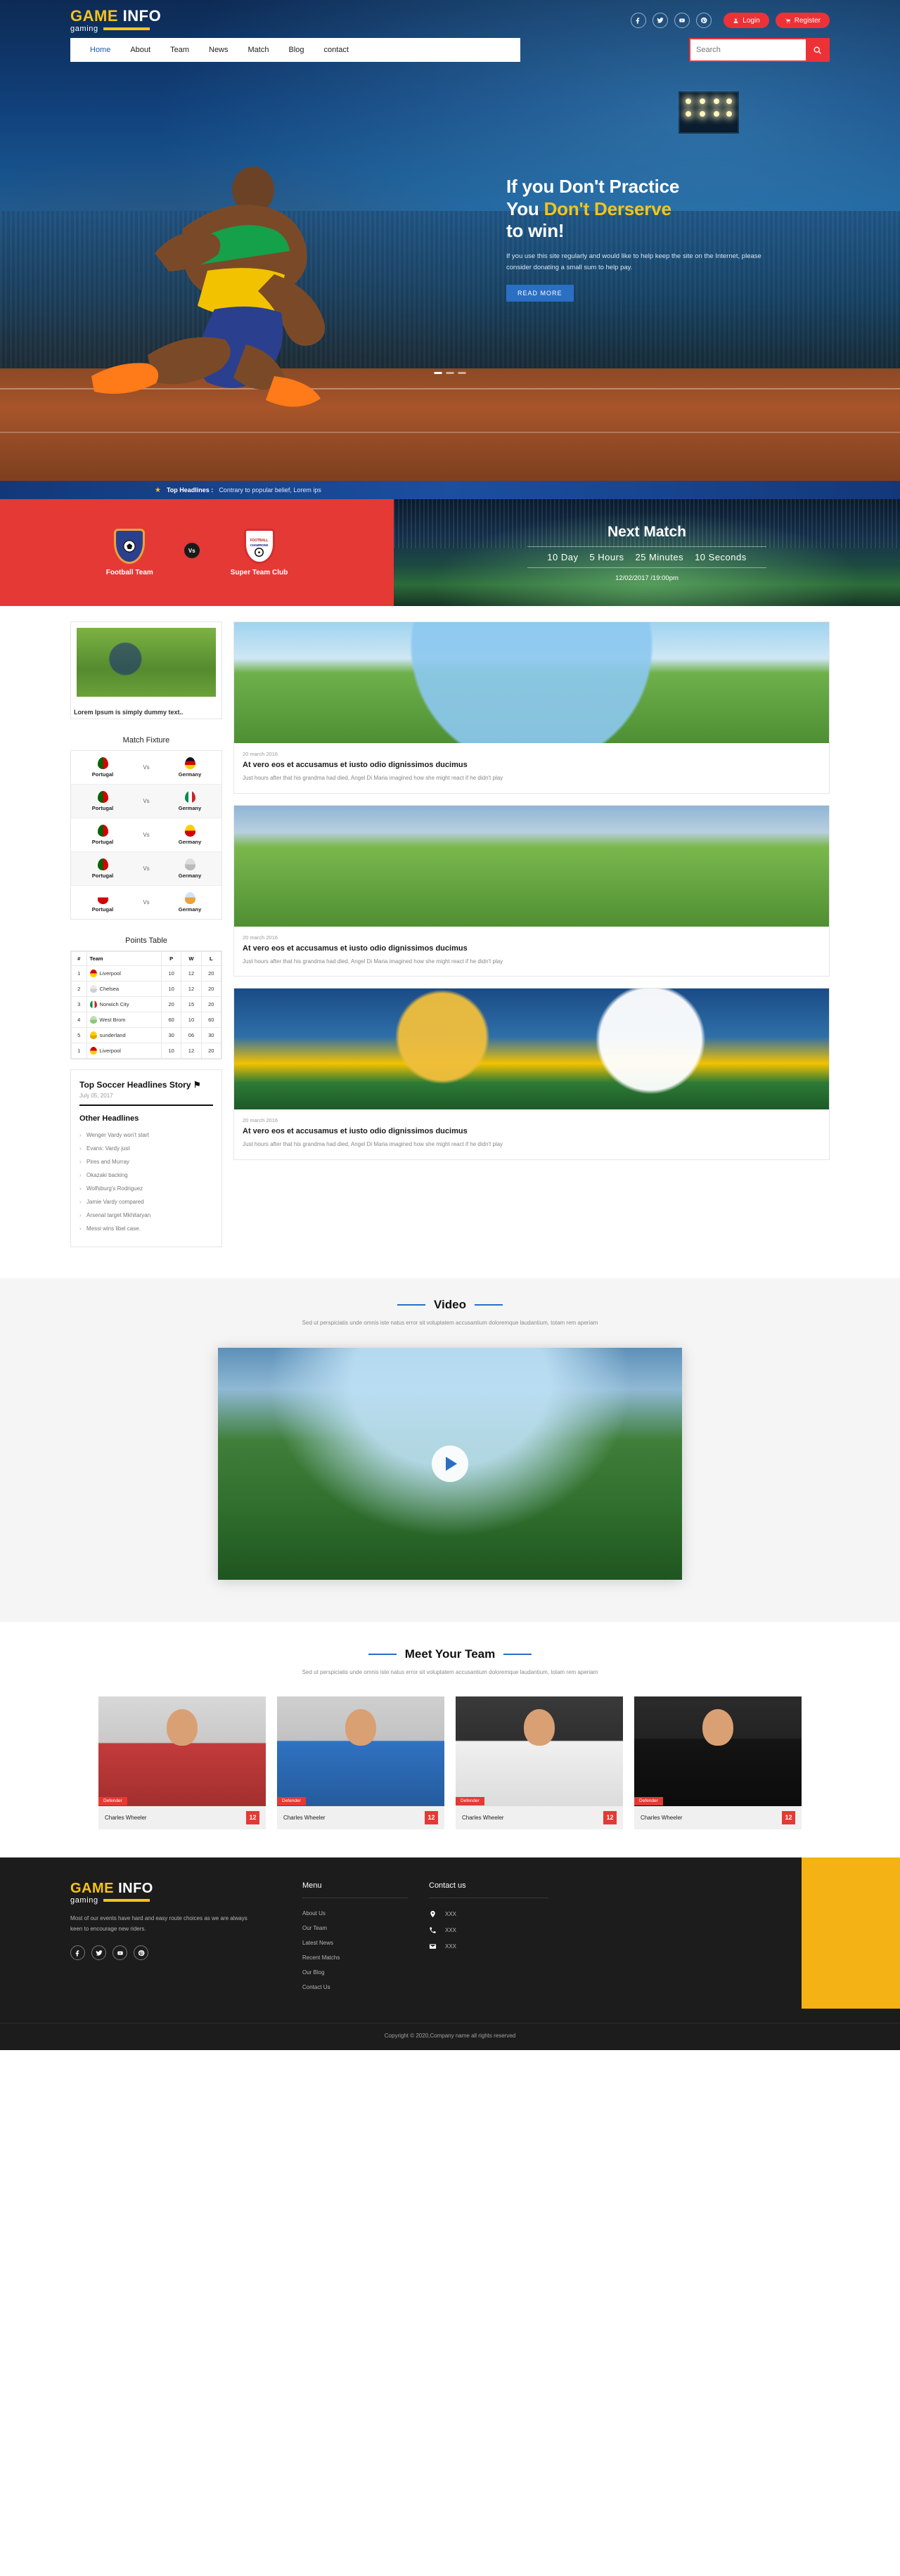  I want to click on list-item: Messi wins libel case., so click(146, 1228).